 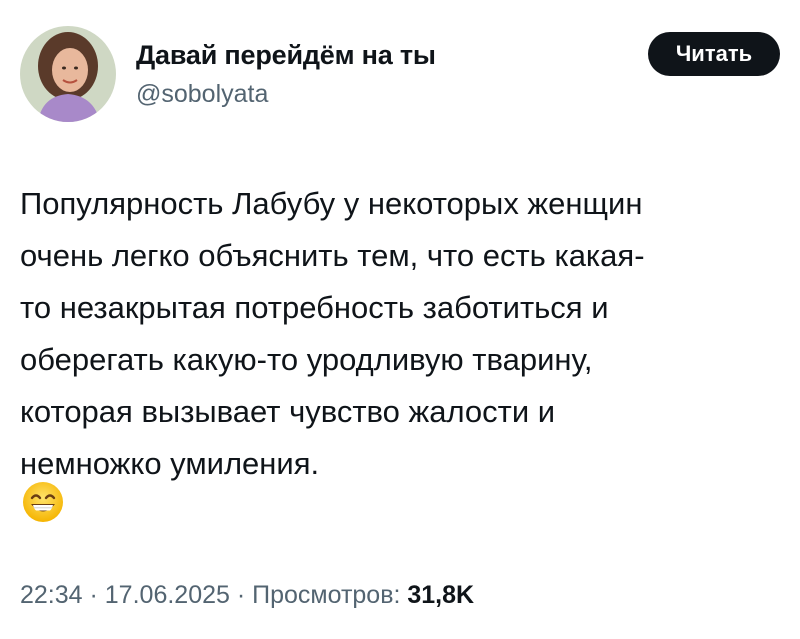 I want to click on views-label: Просмотров:, so click(x=330, y=595).